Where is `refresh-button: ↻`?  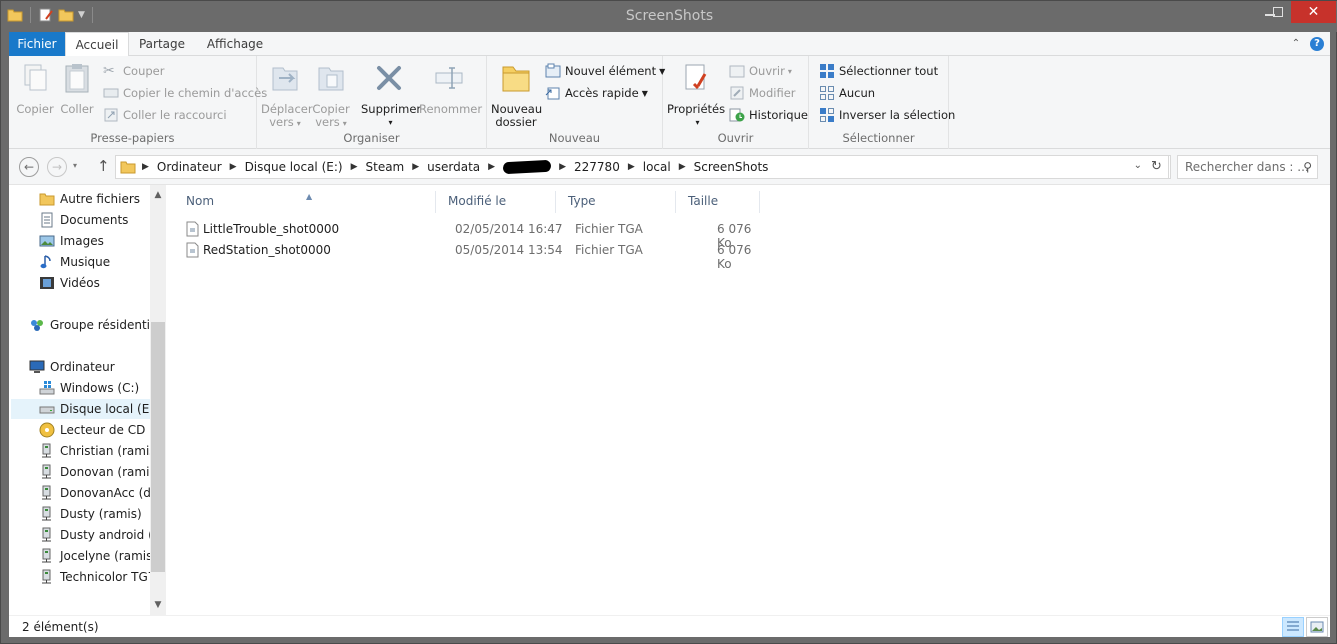
refresh-button: ↻ is located at coordinates (1157, 167).